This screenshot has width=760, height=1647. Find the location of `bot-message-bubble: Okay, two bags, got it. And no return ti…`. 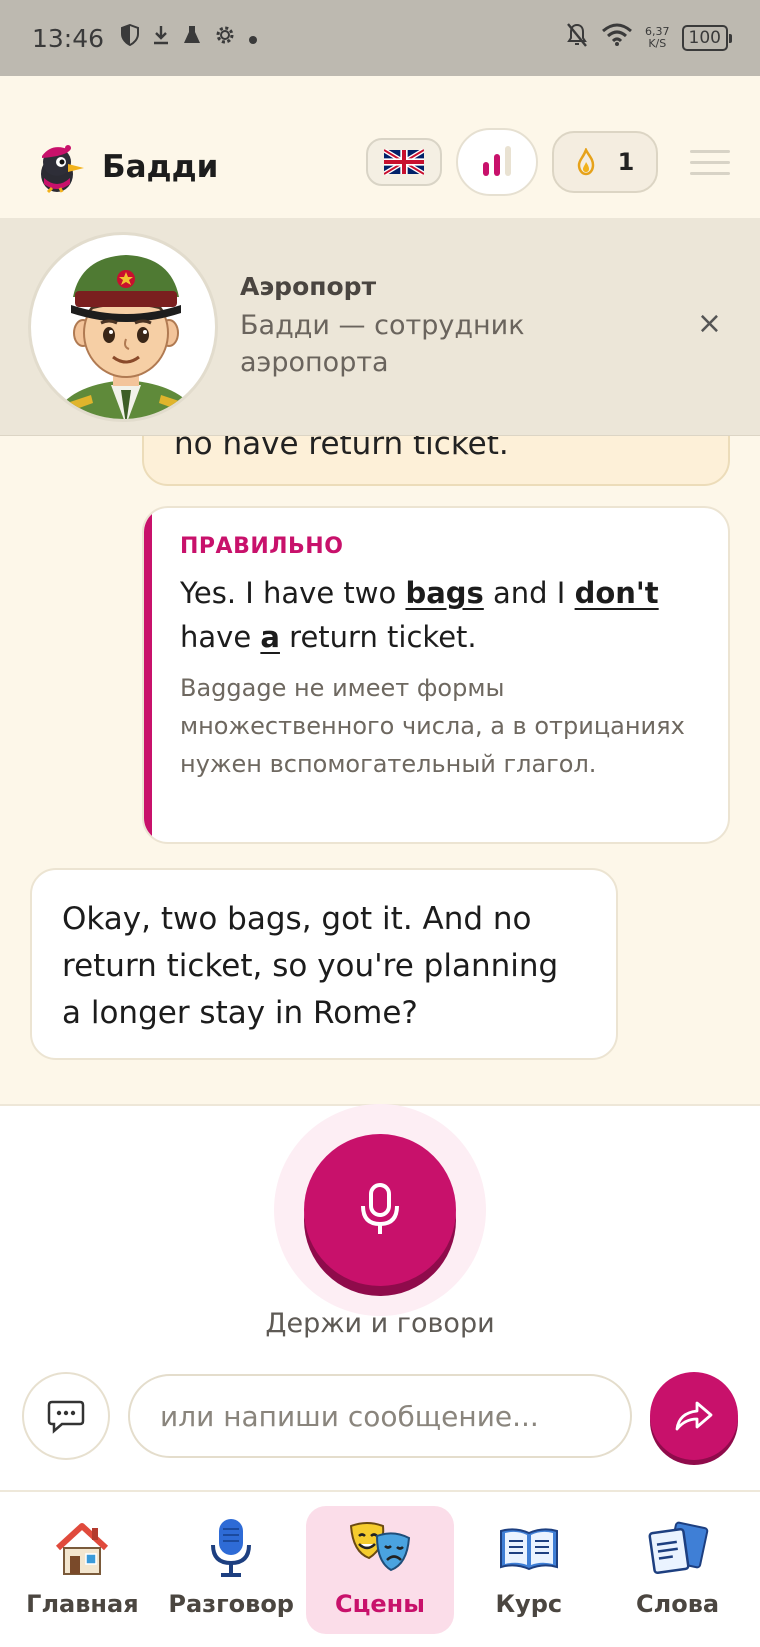

bot-message-bubble: Okay, two bags, got it. And no return ti… is located at coordinates (324, 964).